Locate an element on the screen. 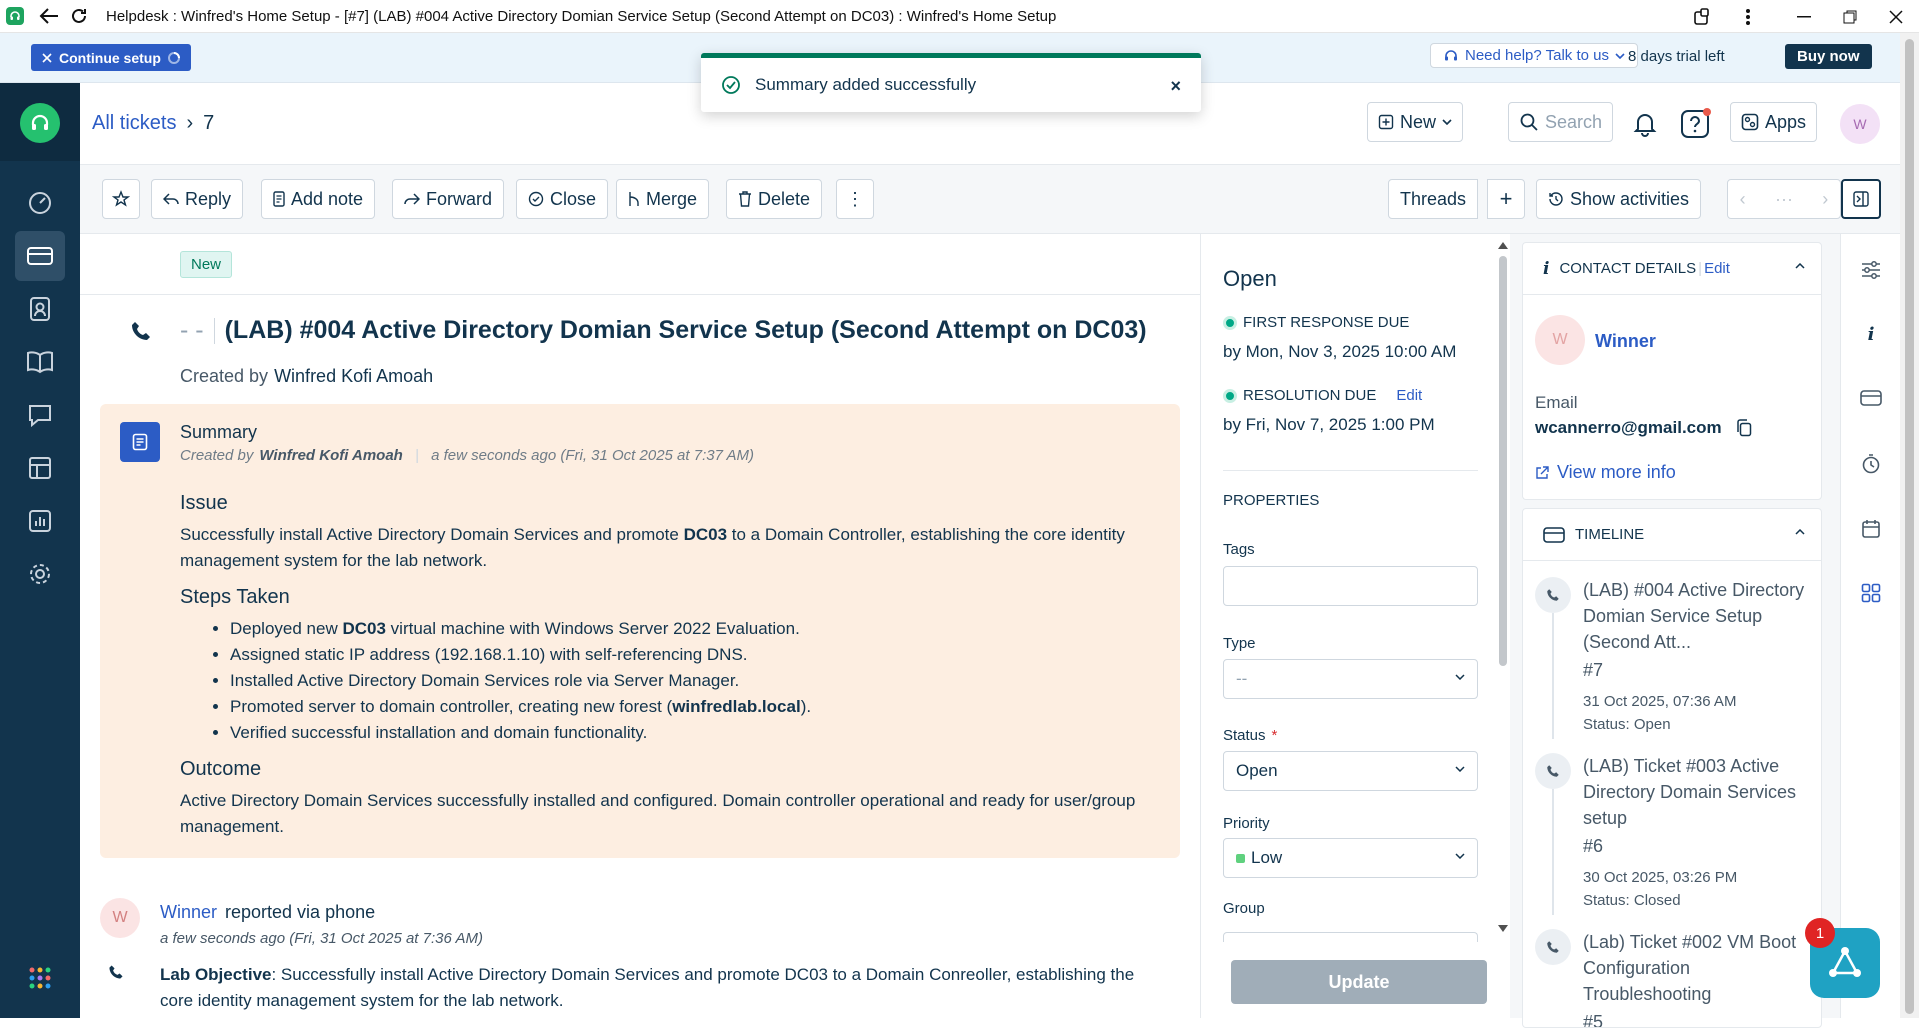 The height and width of the screenshot is (1028, 1919). properties-scrollbar is located at coordinates (1503, 590).